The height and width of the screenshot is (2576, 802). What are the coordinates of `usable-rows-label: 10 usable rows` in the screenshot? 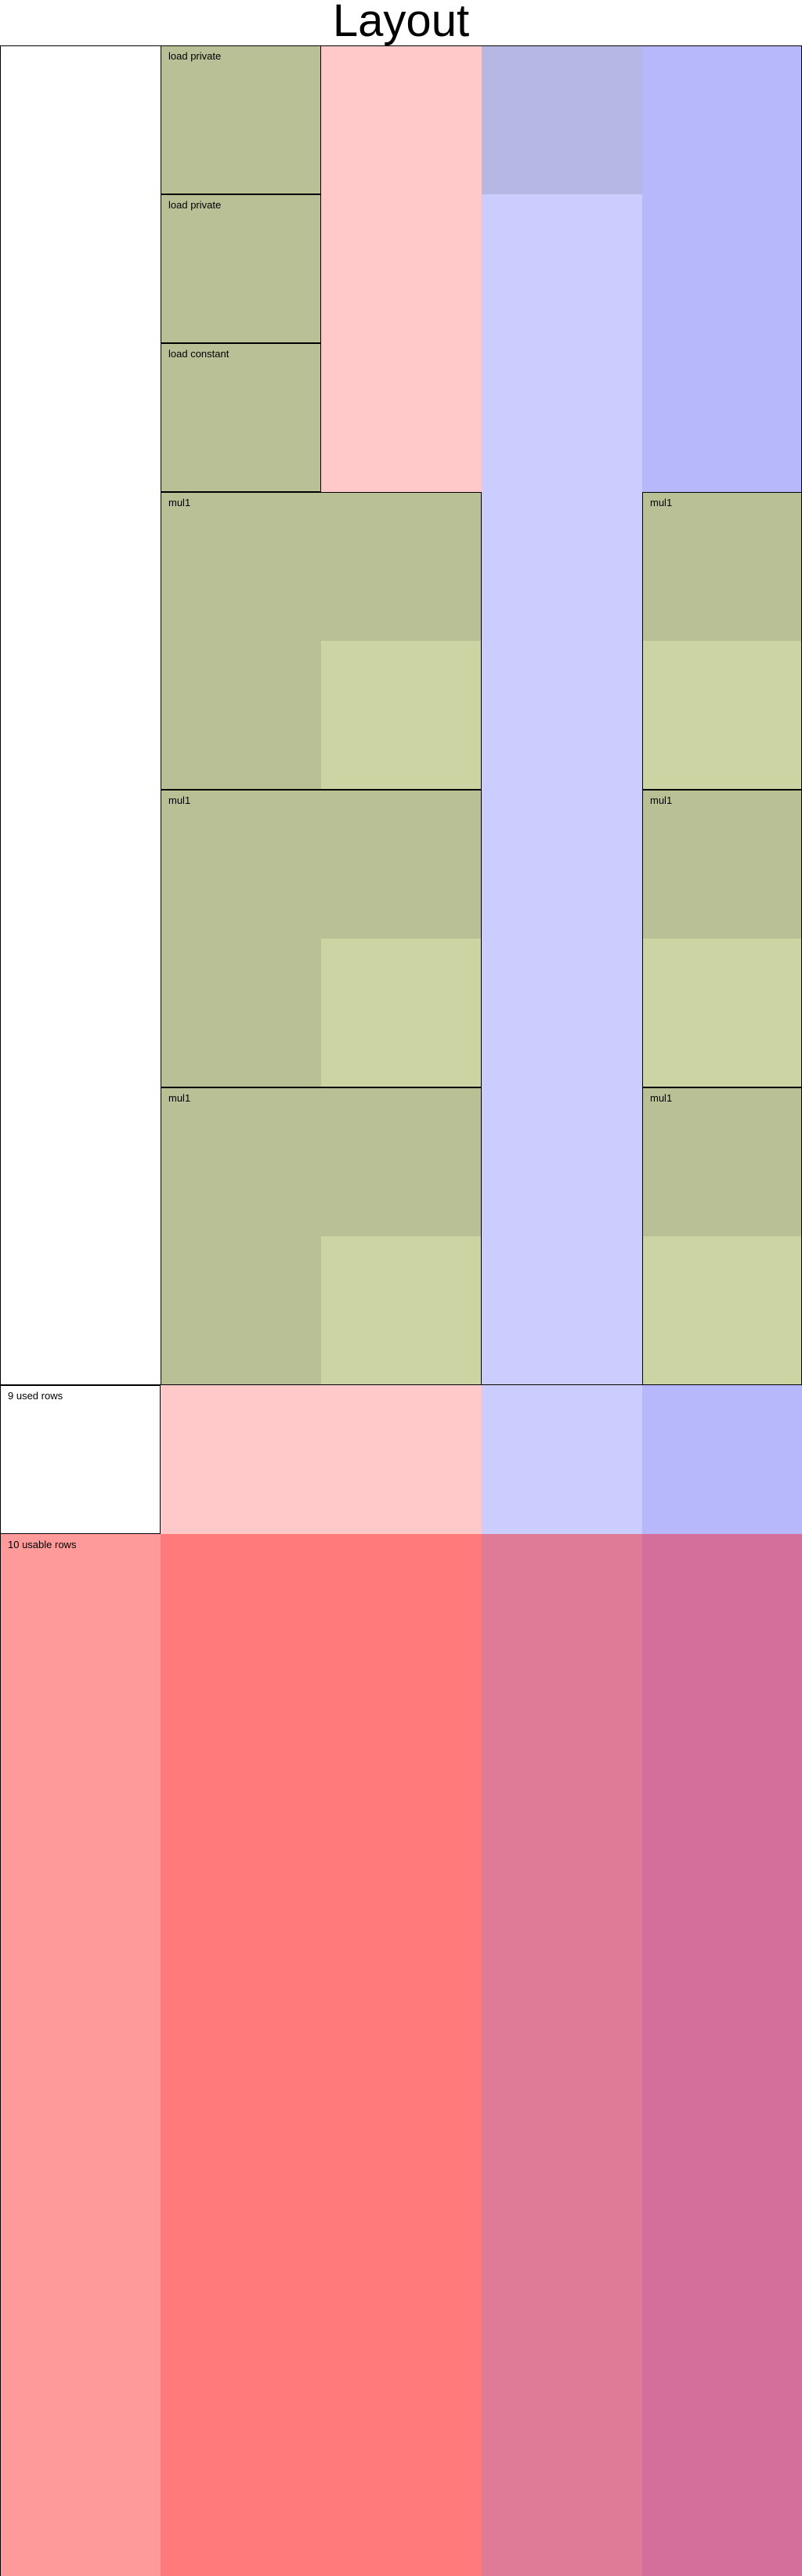 It's located at (42, 1545).